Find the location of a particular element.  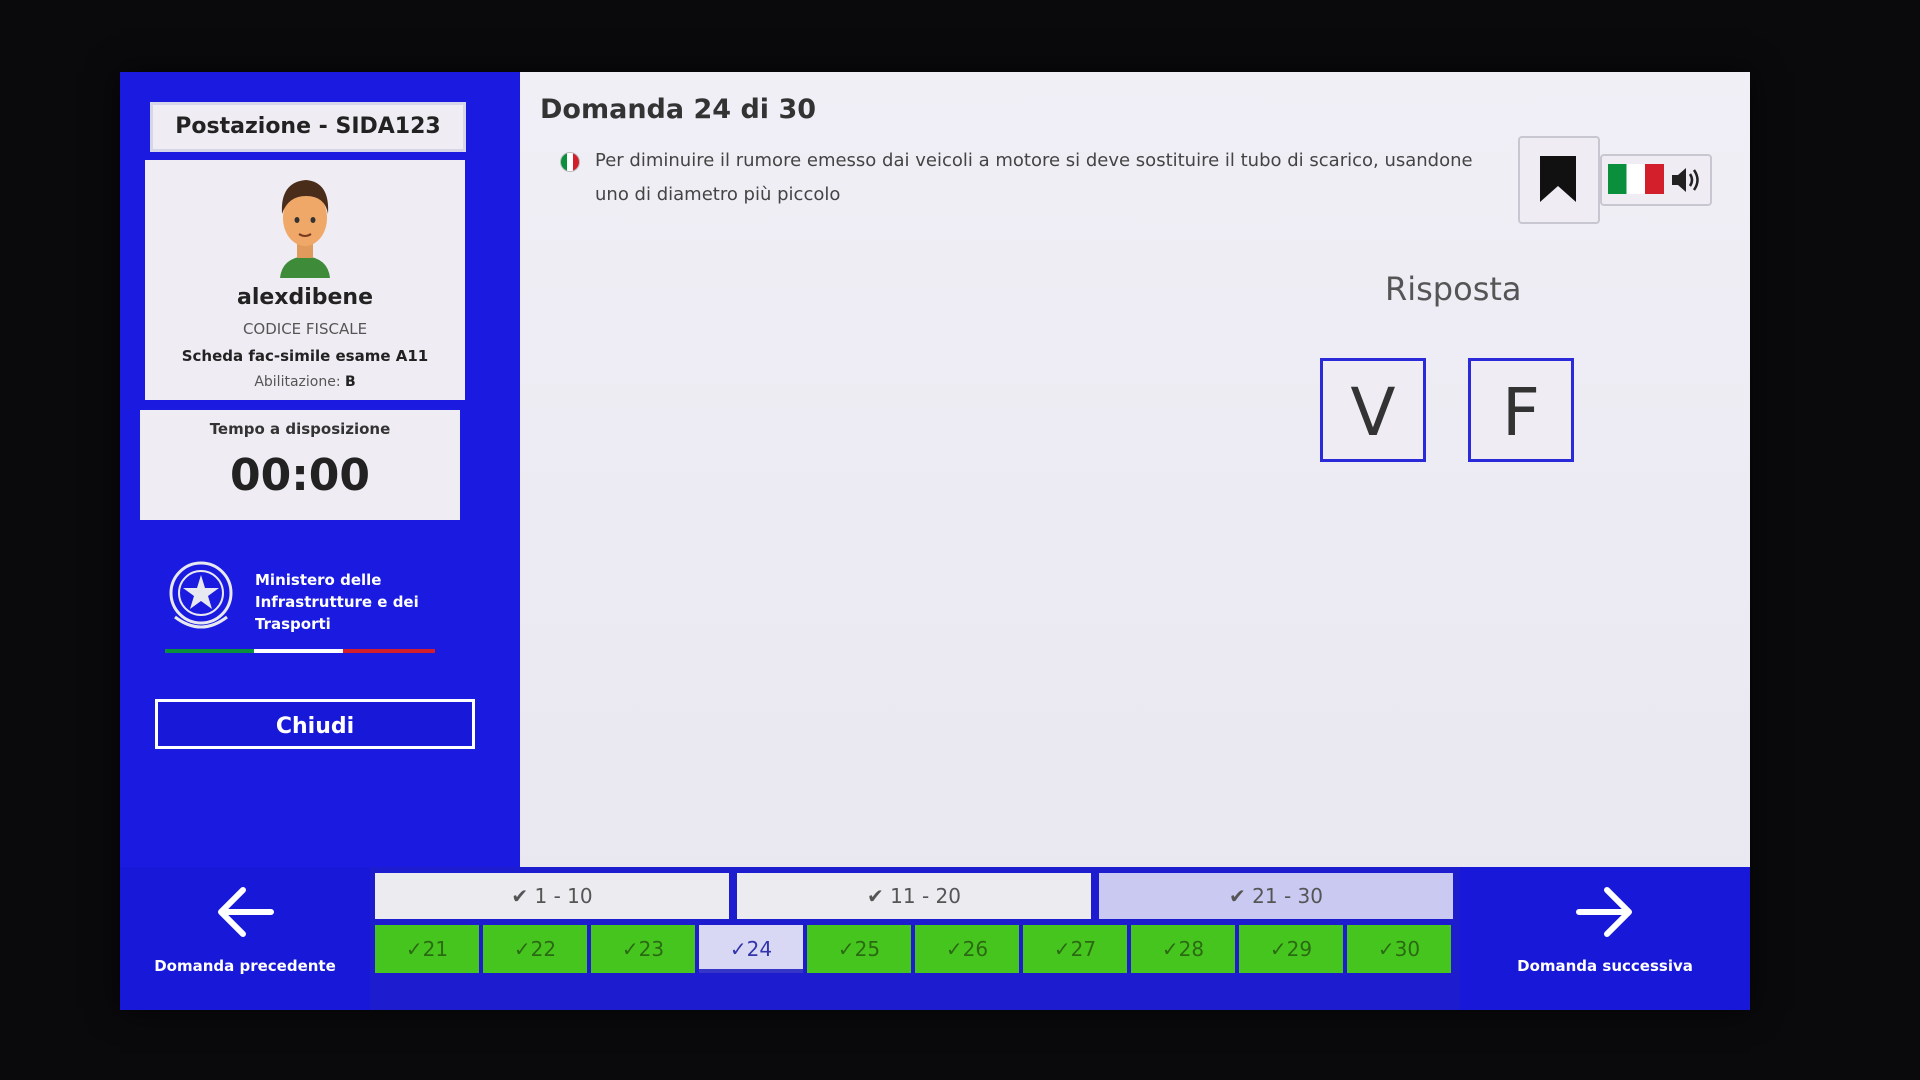

question-30-button: ✓30 is located at coordinates (1399, 949).